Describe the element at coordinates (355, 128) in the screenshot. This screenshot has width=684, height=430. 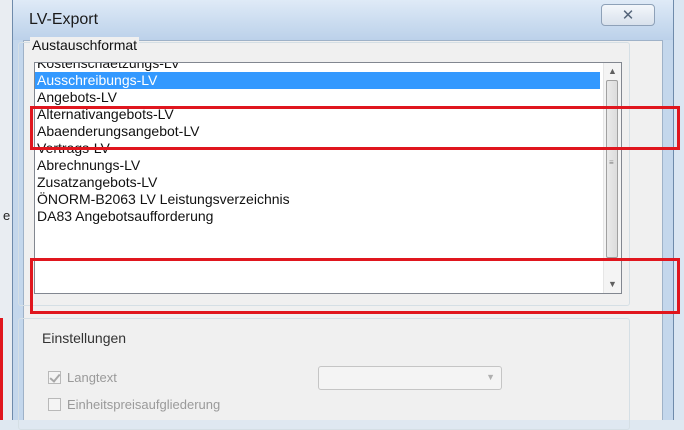
I see `highlight-box-selected-item` at that location.